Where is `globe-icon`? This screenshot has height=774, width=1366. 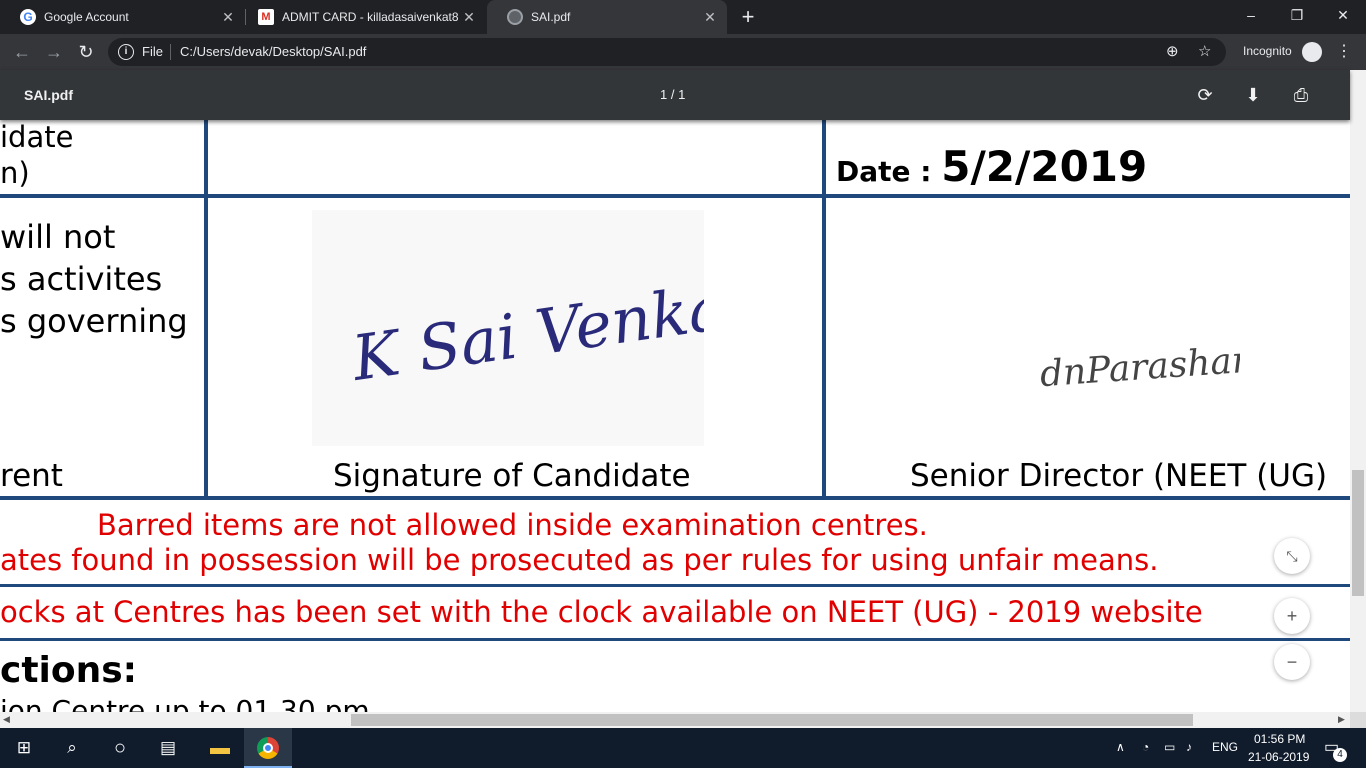 globe-icon is located at coordinates (515, 17).